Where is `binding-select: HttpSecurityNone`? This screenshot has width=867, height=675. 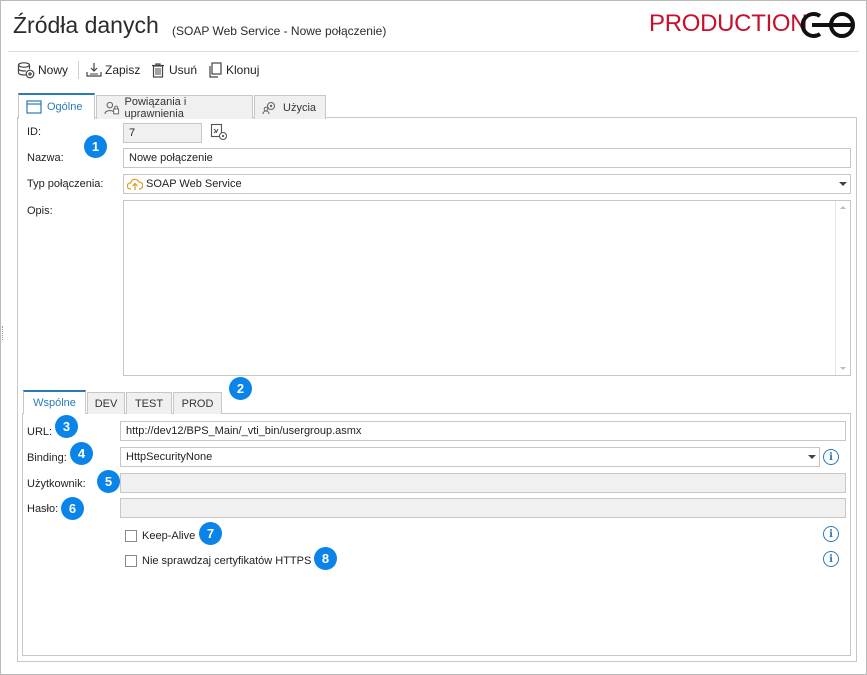
binding-select: HttpSecurityNone is located at coordinates (470, 457).